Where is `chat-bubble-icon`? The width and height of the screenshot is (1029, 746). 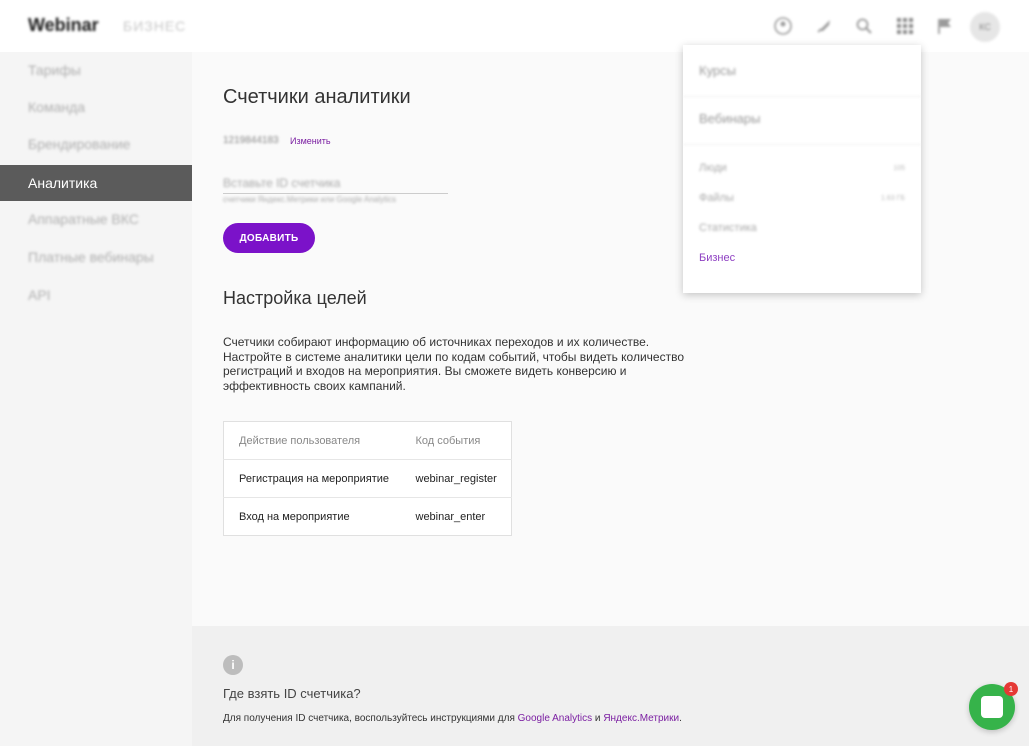 chat-bubble-icon is located at coordinates (992, 707).